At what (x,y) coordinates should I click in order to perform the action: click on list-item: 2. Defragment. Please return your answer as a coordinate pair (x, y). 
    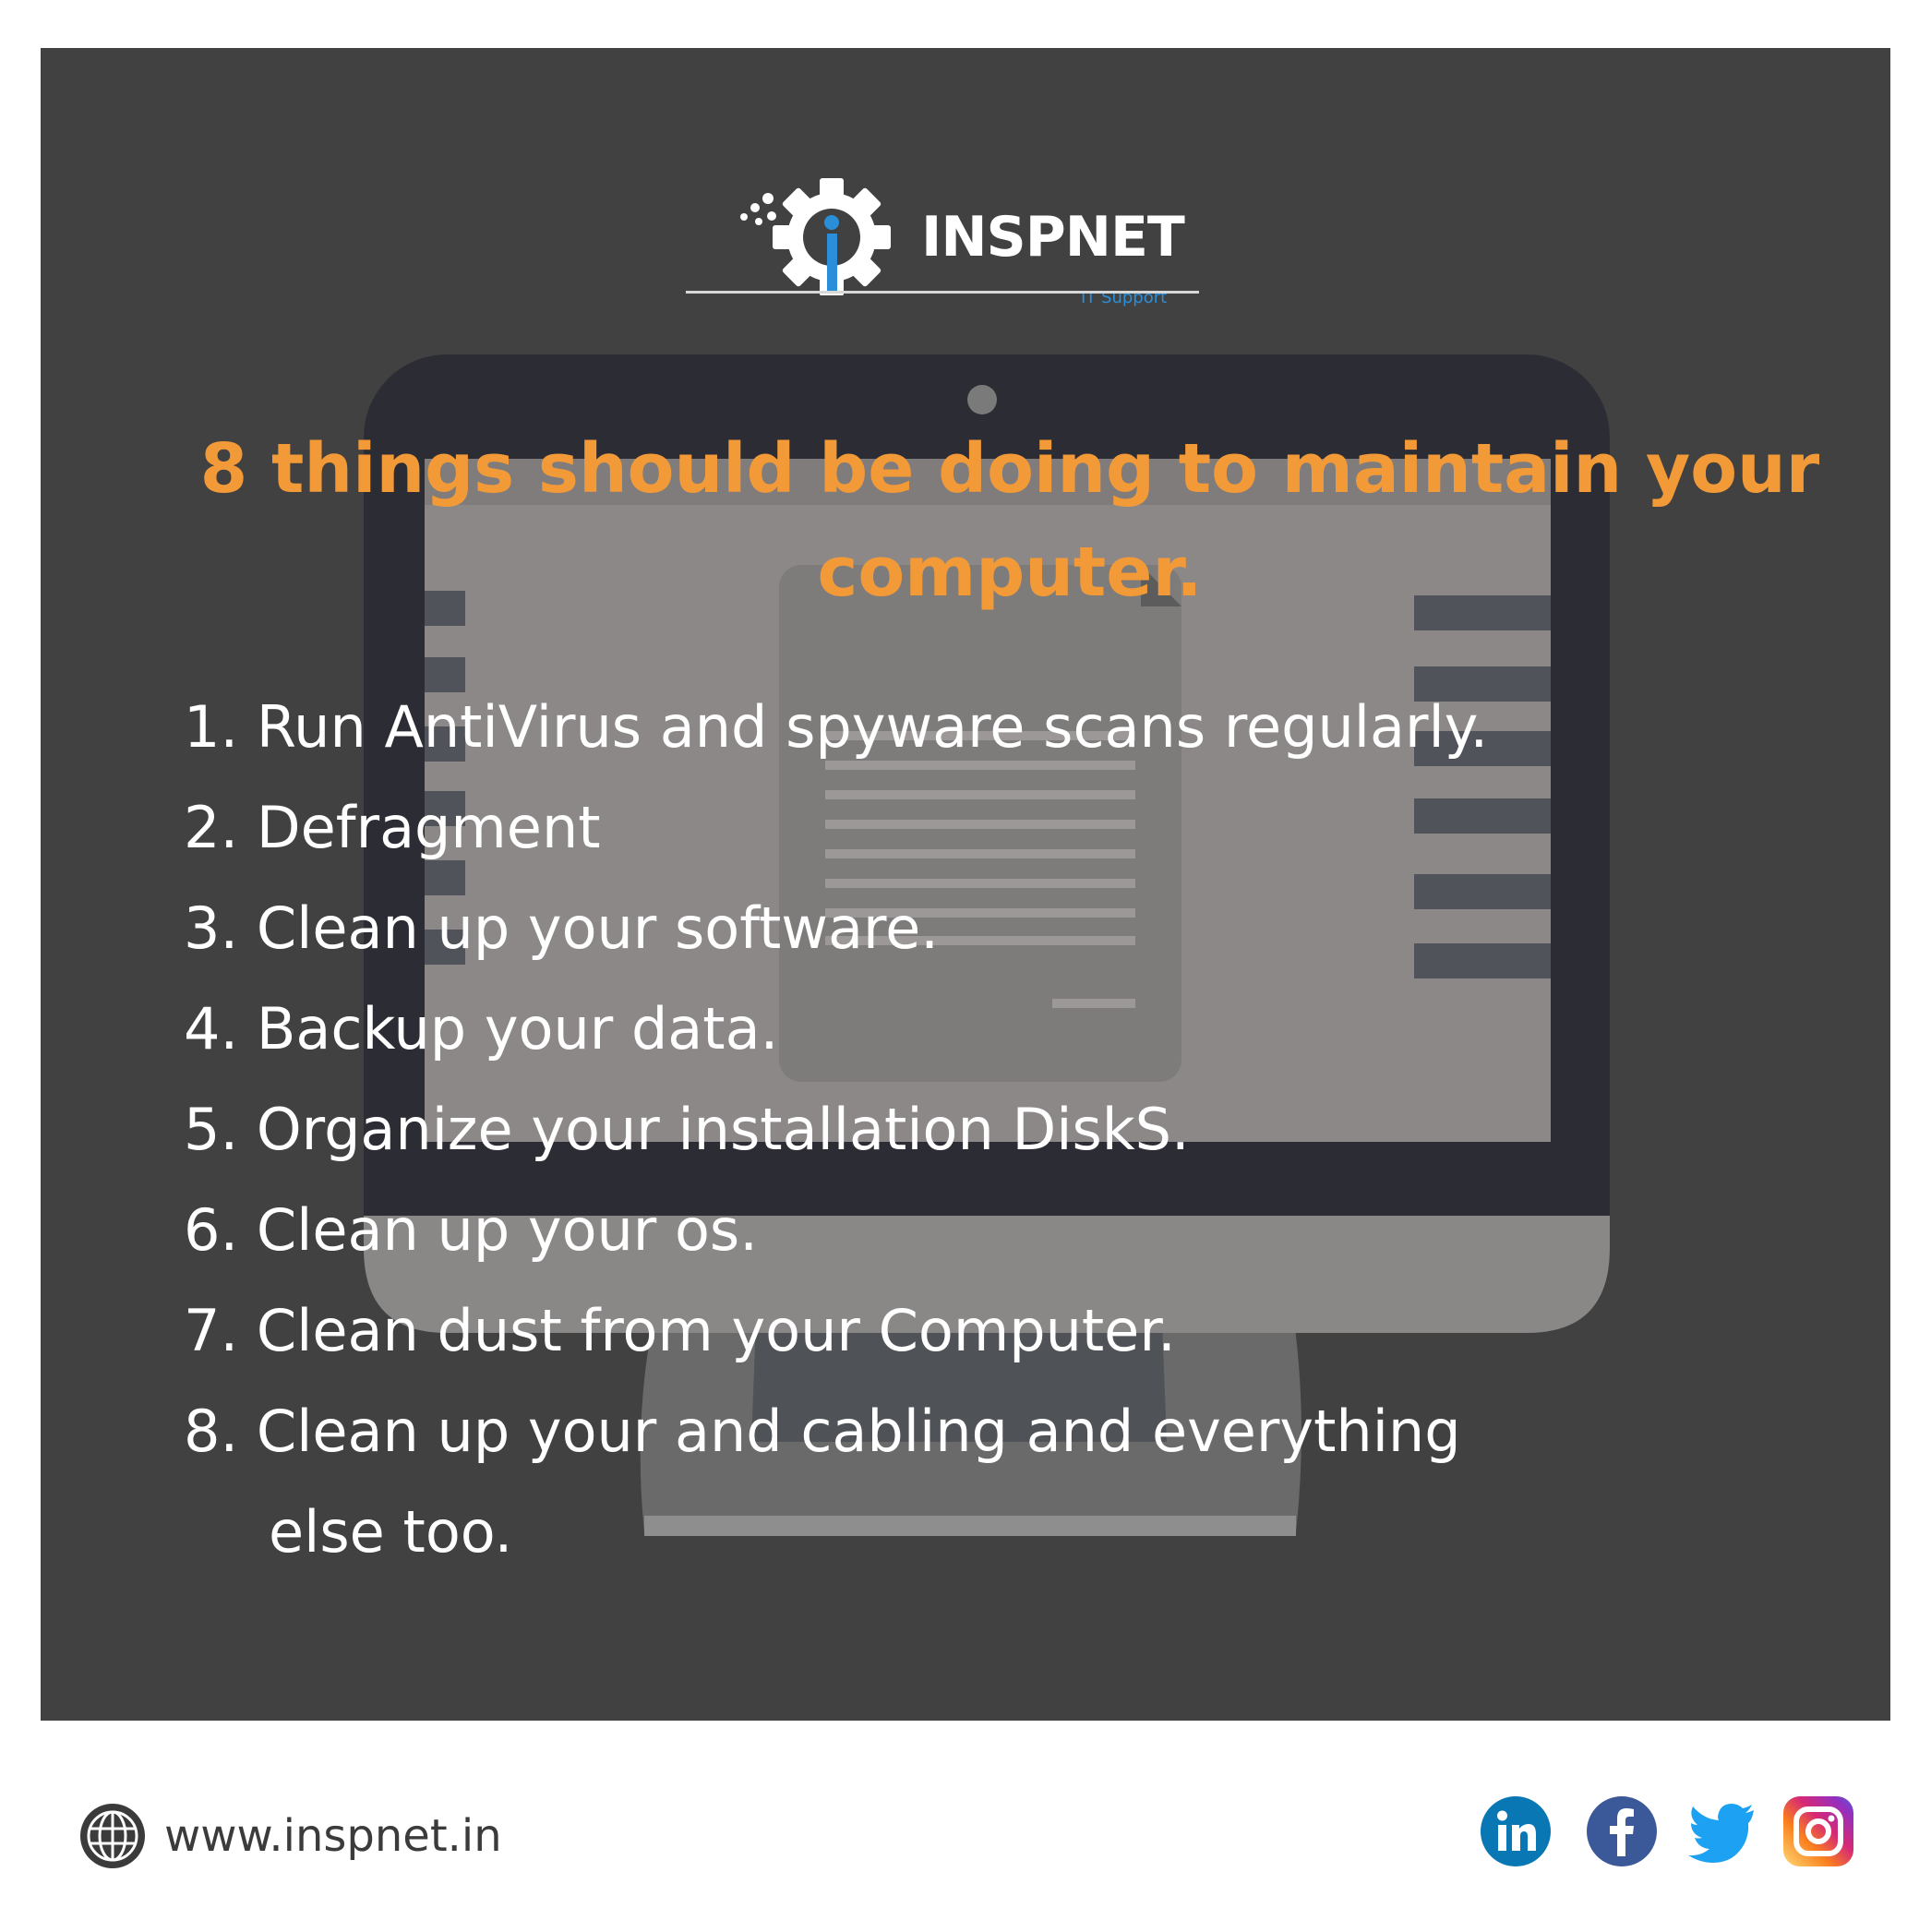
    Looking at the image, I should click on (392, 827).